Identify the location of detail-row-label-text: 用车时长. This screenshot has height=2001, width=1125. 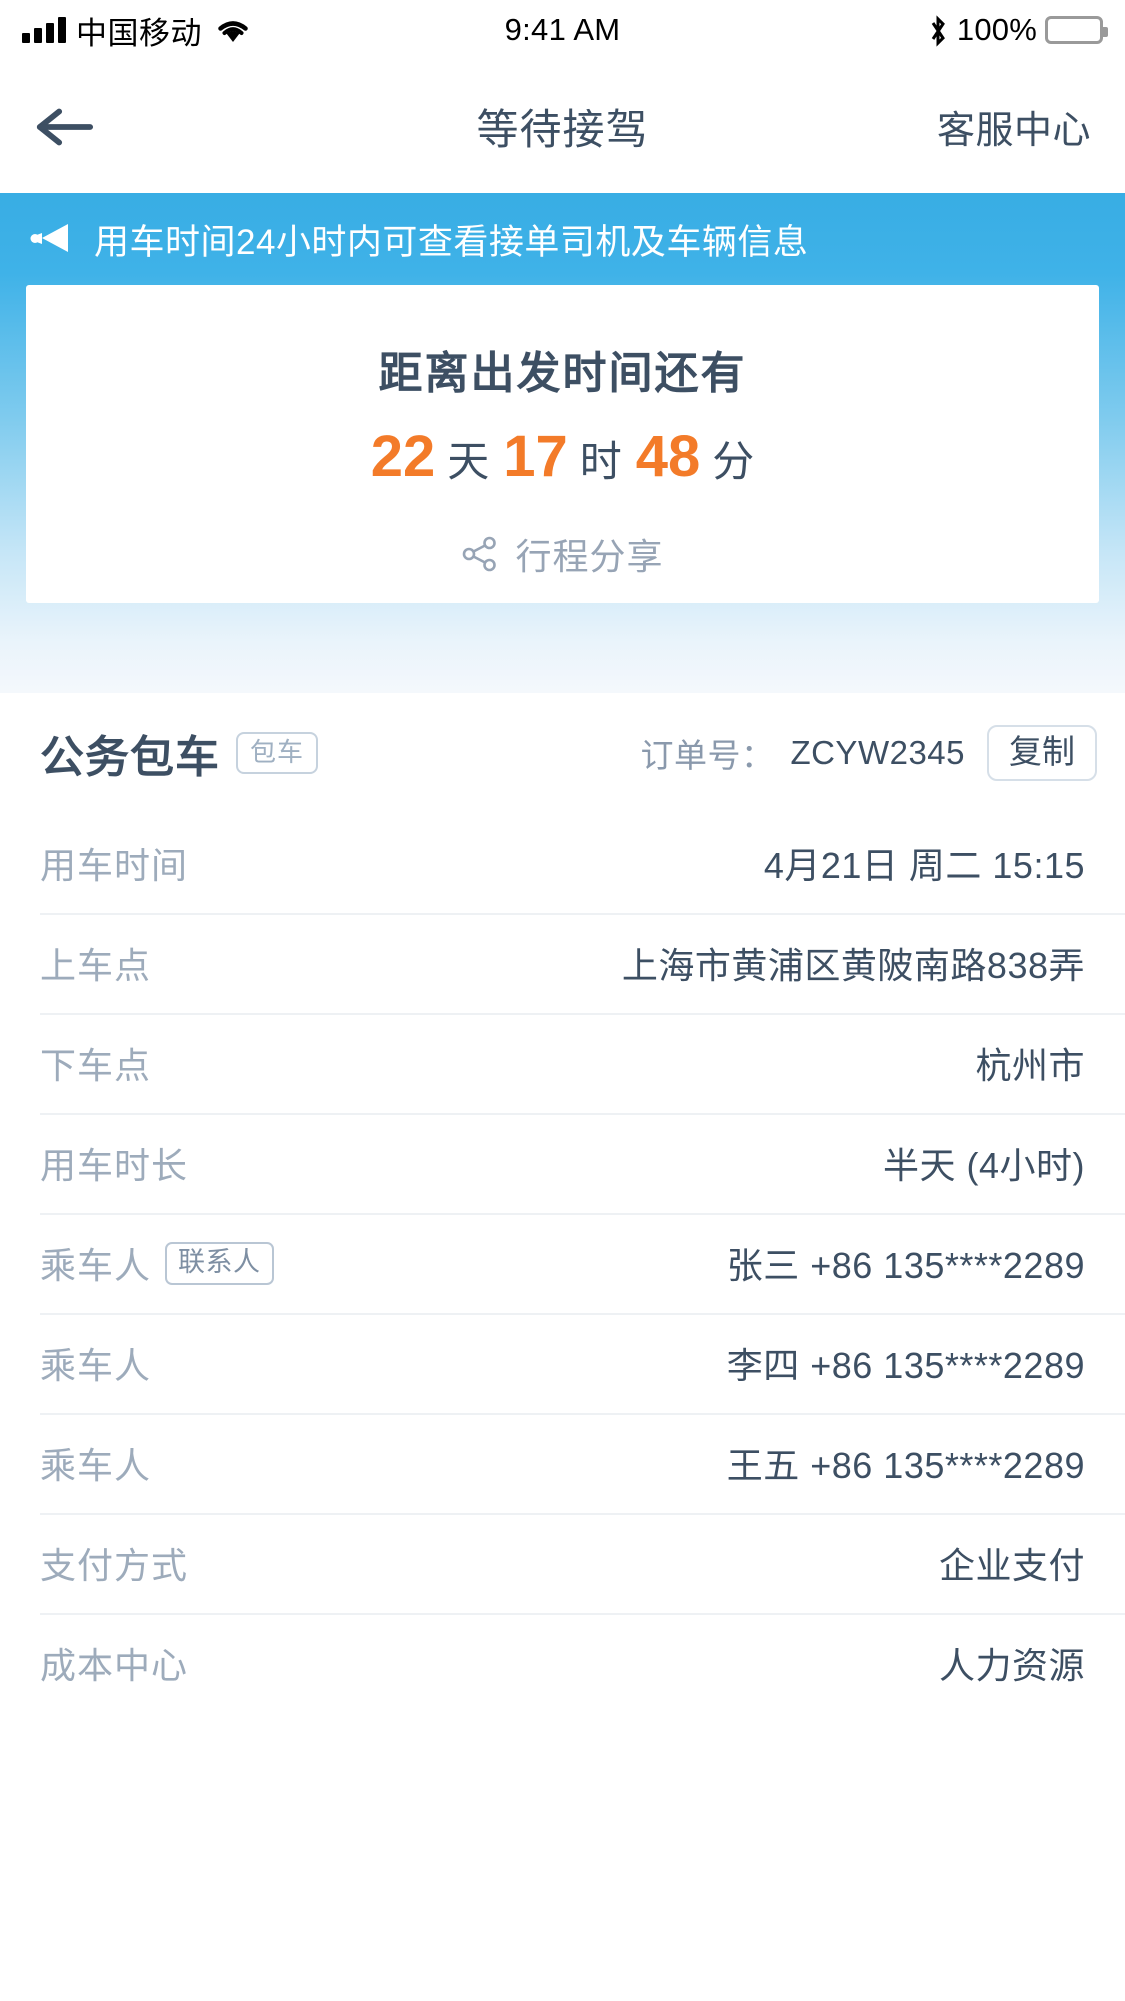
(114, 1165).